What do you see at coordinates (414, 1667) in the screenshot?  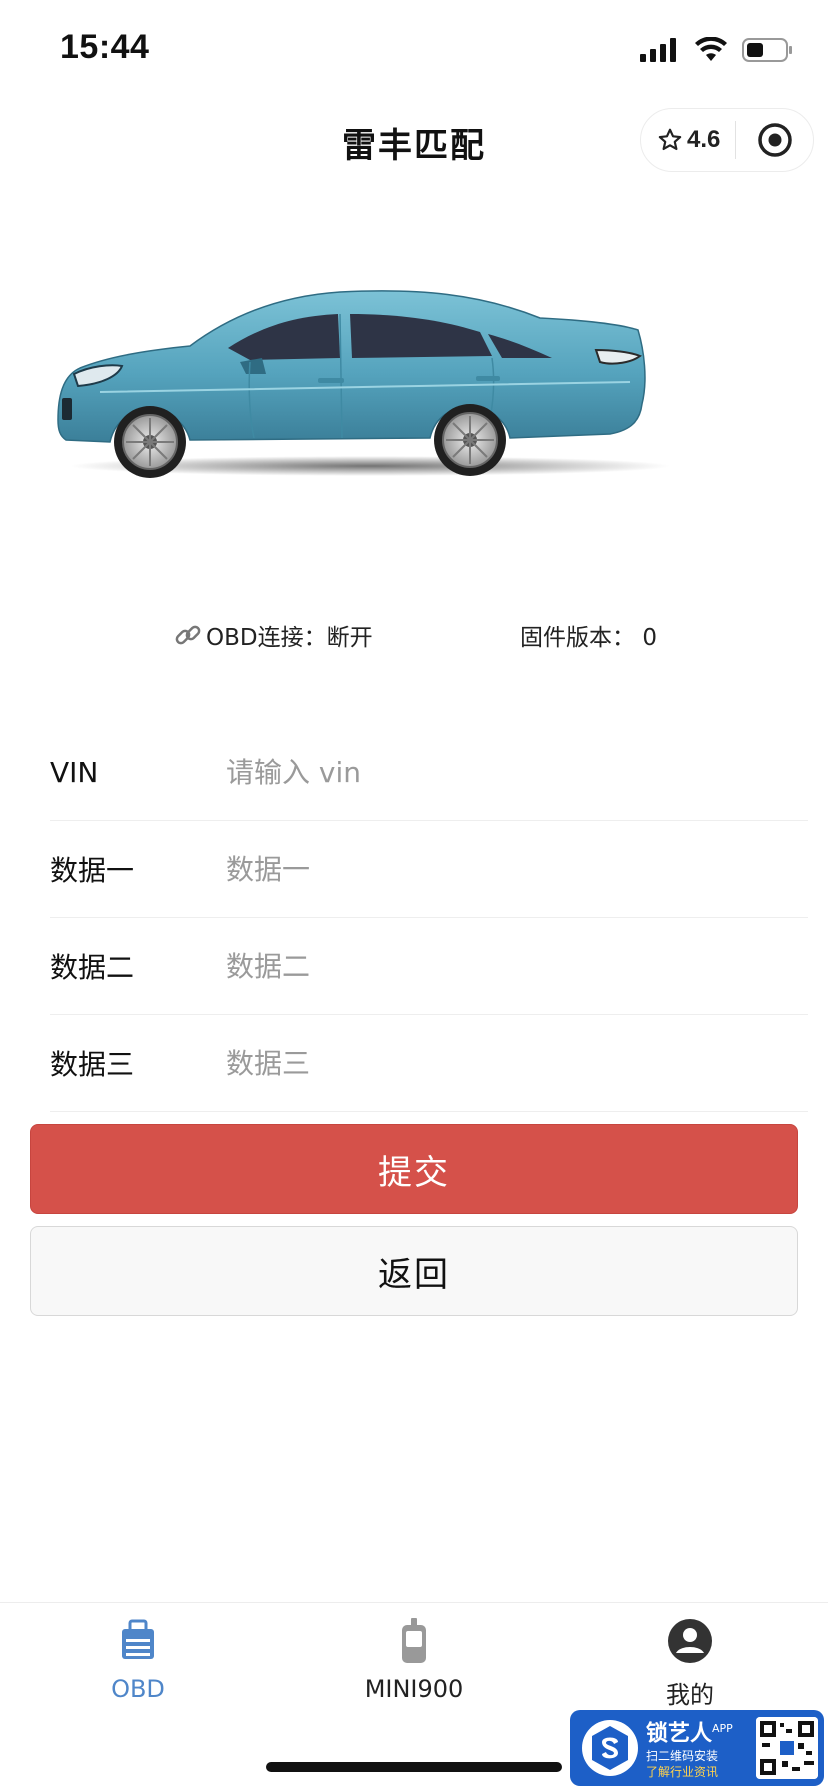 I see `tab-mini900: MINI900` at bounding box center [414, 1667].